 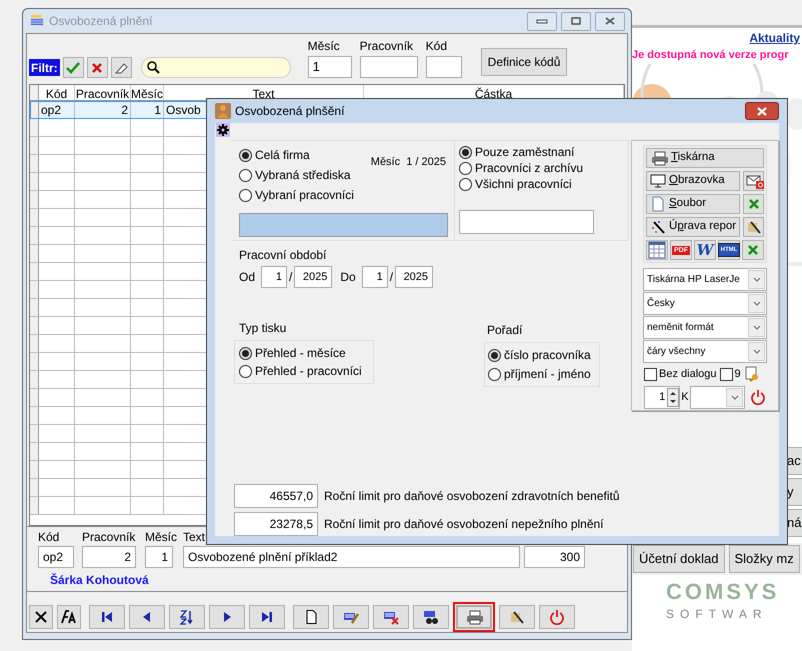 I want to click on minimize-icon, so click(x=542, y=21).